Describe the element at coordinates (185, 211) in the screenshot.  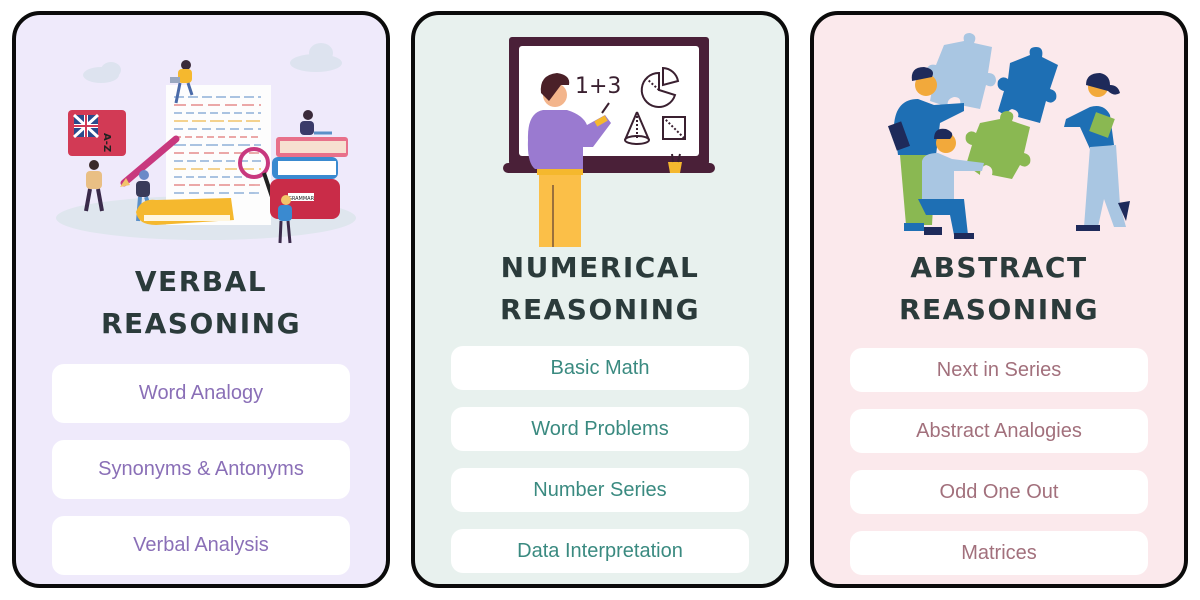
I see `book-icon` at that location.